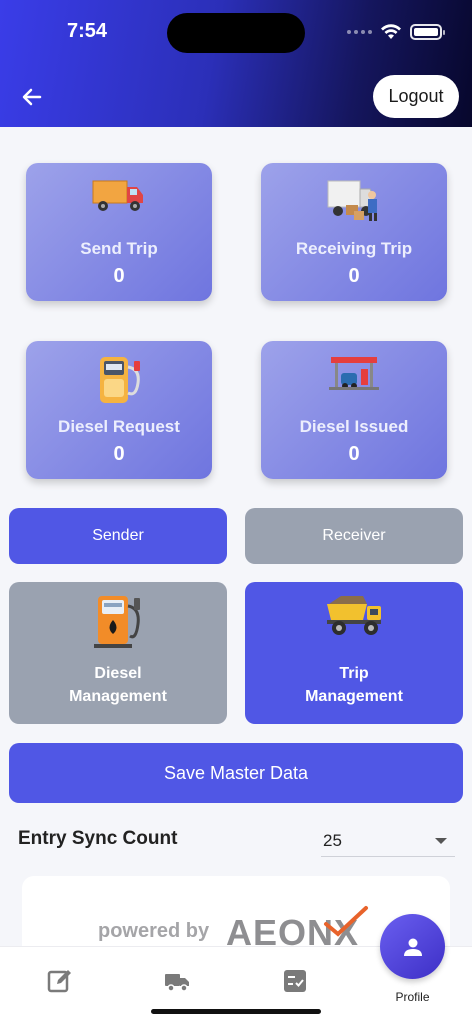 The height and width of the screenshot is (1024, 472). I want to click on diesel-management-card: Diesel Management, so click(118, 653).